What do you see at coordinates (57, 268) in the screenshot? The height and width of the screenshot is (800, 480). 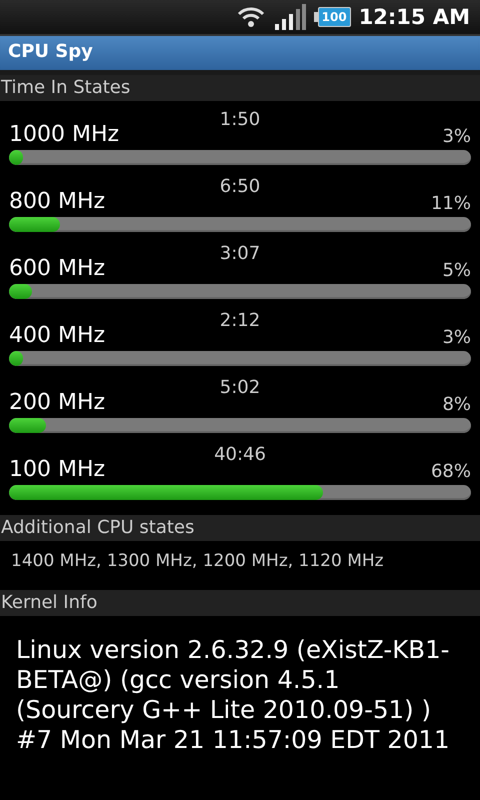 I see `frequency-label: 600 MHz` at bounding box center [57, 268].